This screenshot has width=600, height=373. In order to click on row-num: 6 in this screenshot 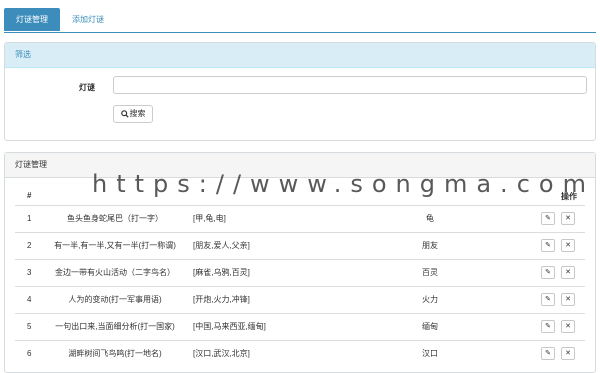, I will do `click(29, 353)`.